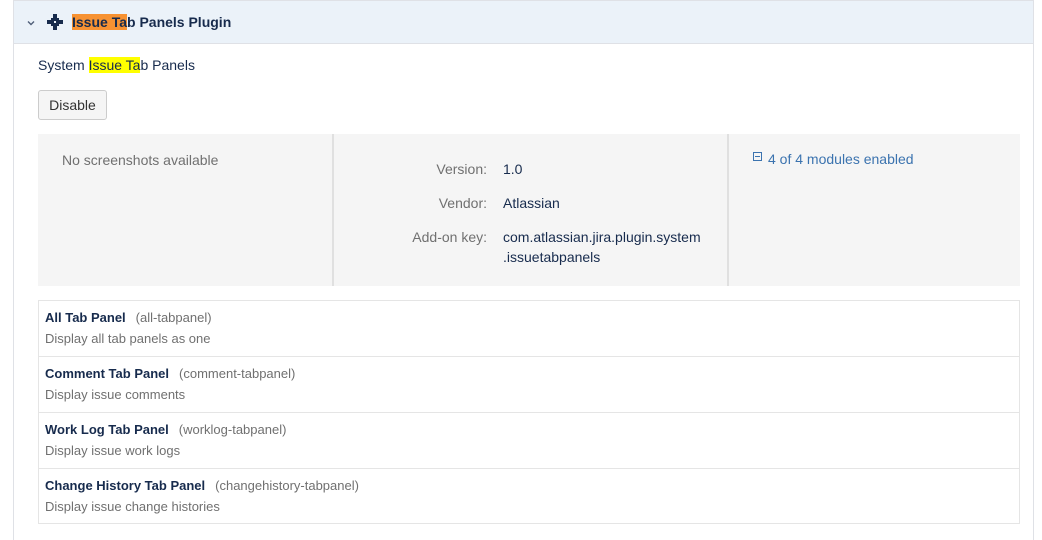 The height and width of the screenshot is (540, 1042). What do you see at coordinates (125, 485) in the screenshot?
I see `module-title: Change History Tab Panel` at bounding box center [125, 485].